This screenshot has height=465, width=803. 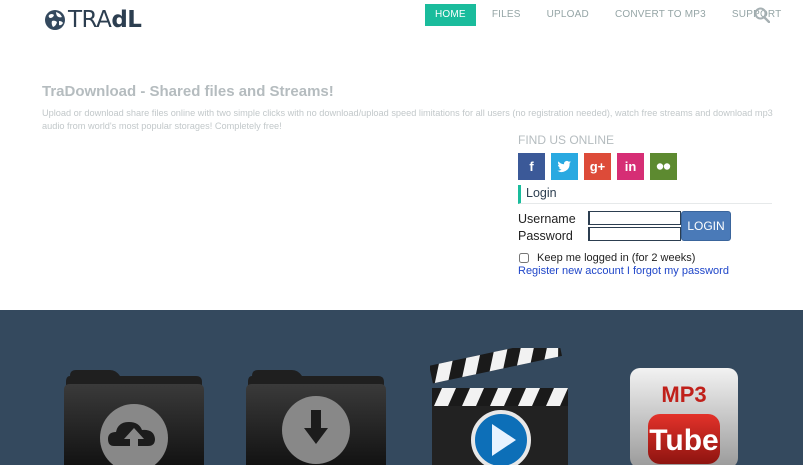 What do you see at coordinates (188, 91) in the screenshot?
I see `page-title: TraDownload - Shared files and Streams!` at bounding box center [188, 91].